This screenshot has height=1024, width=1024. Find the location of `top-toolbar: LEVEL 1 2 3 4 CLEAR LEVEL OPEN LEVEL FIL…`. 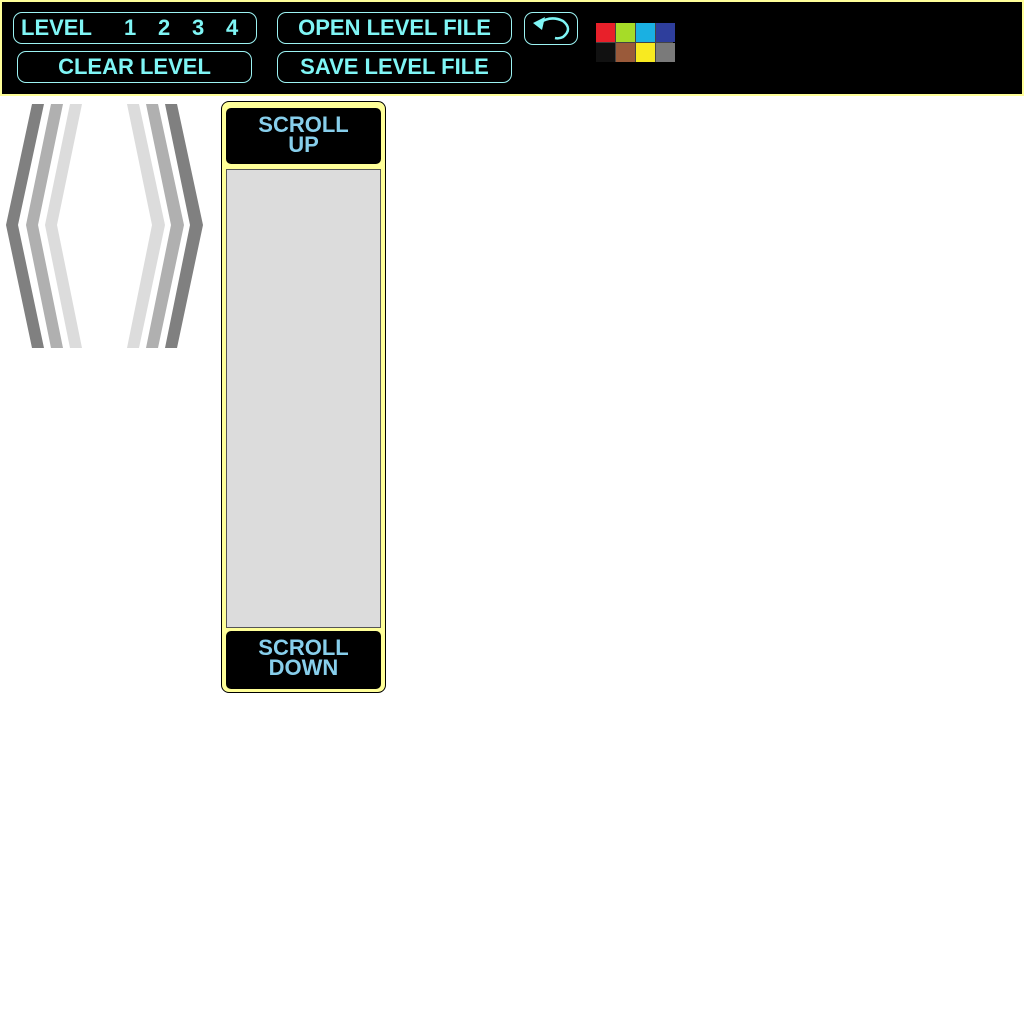

top-toolbar: LEVEL 1 2 3 4 CLEAR LEVEL OPEN LEVEL FIL… is located at coordinates (512, 48).